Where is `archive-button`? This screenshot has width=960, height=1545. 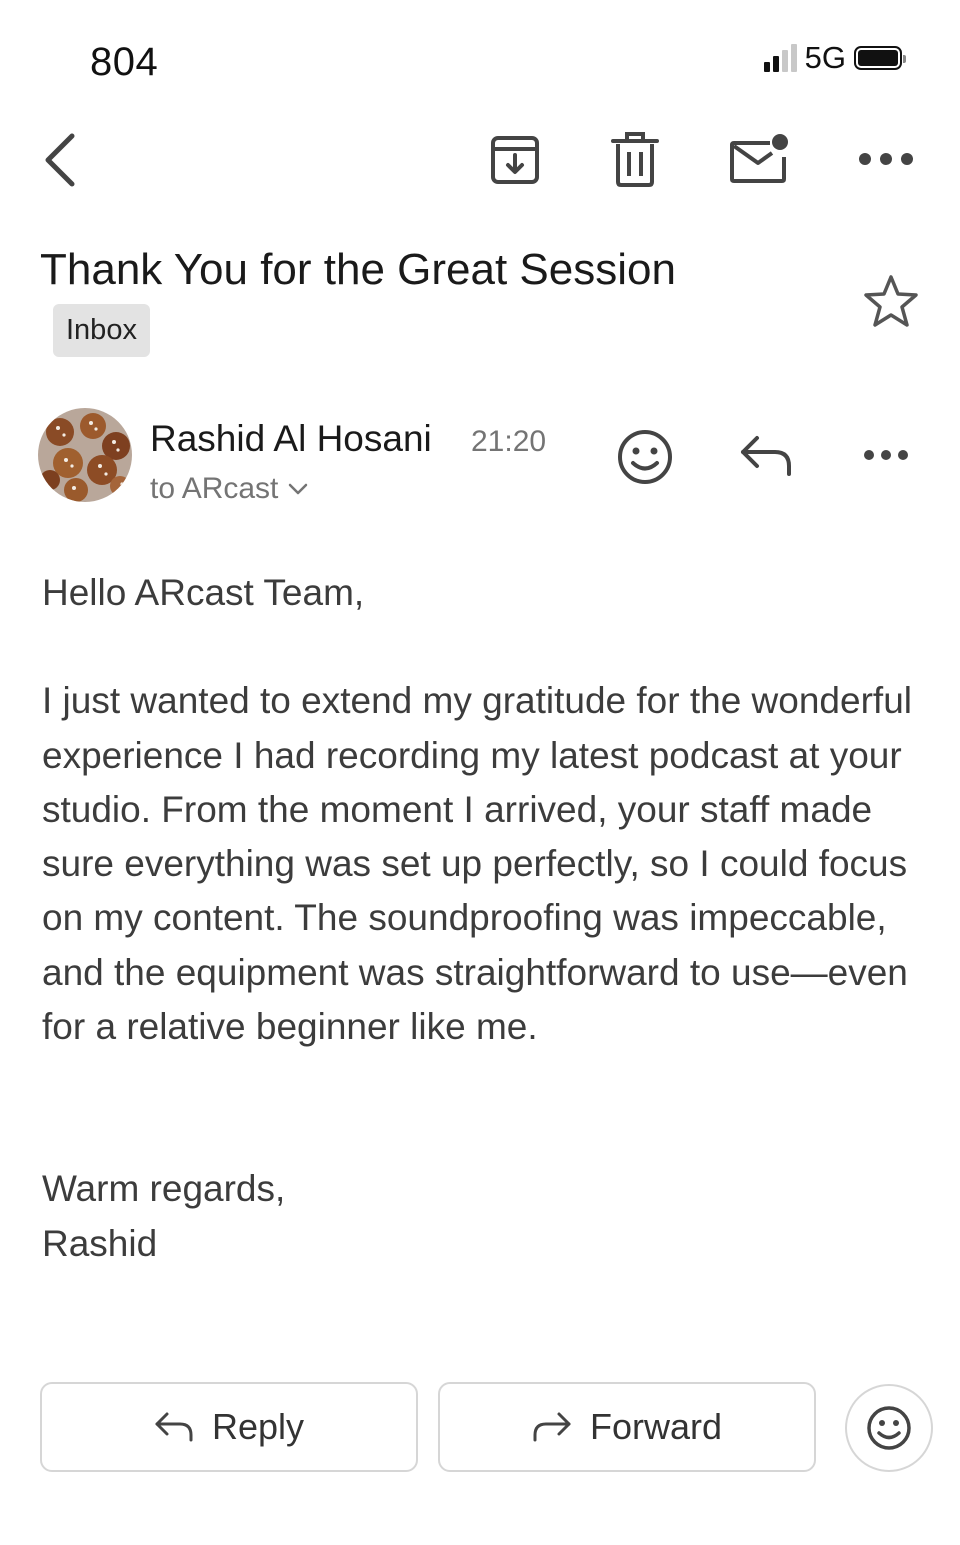 archive-button is located at coordinates (515, 160).